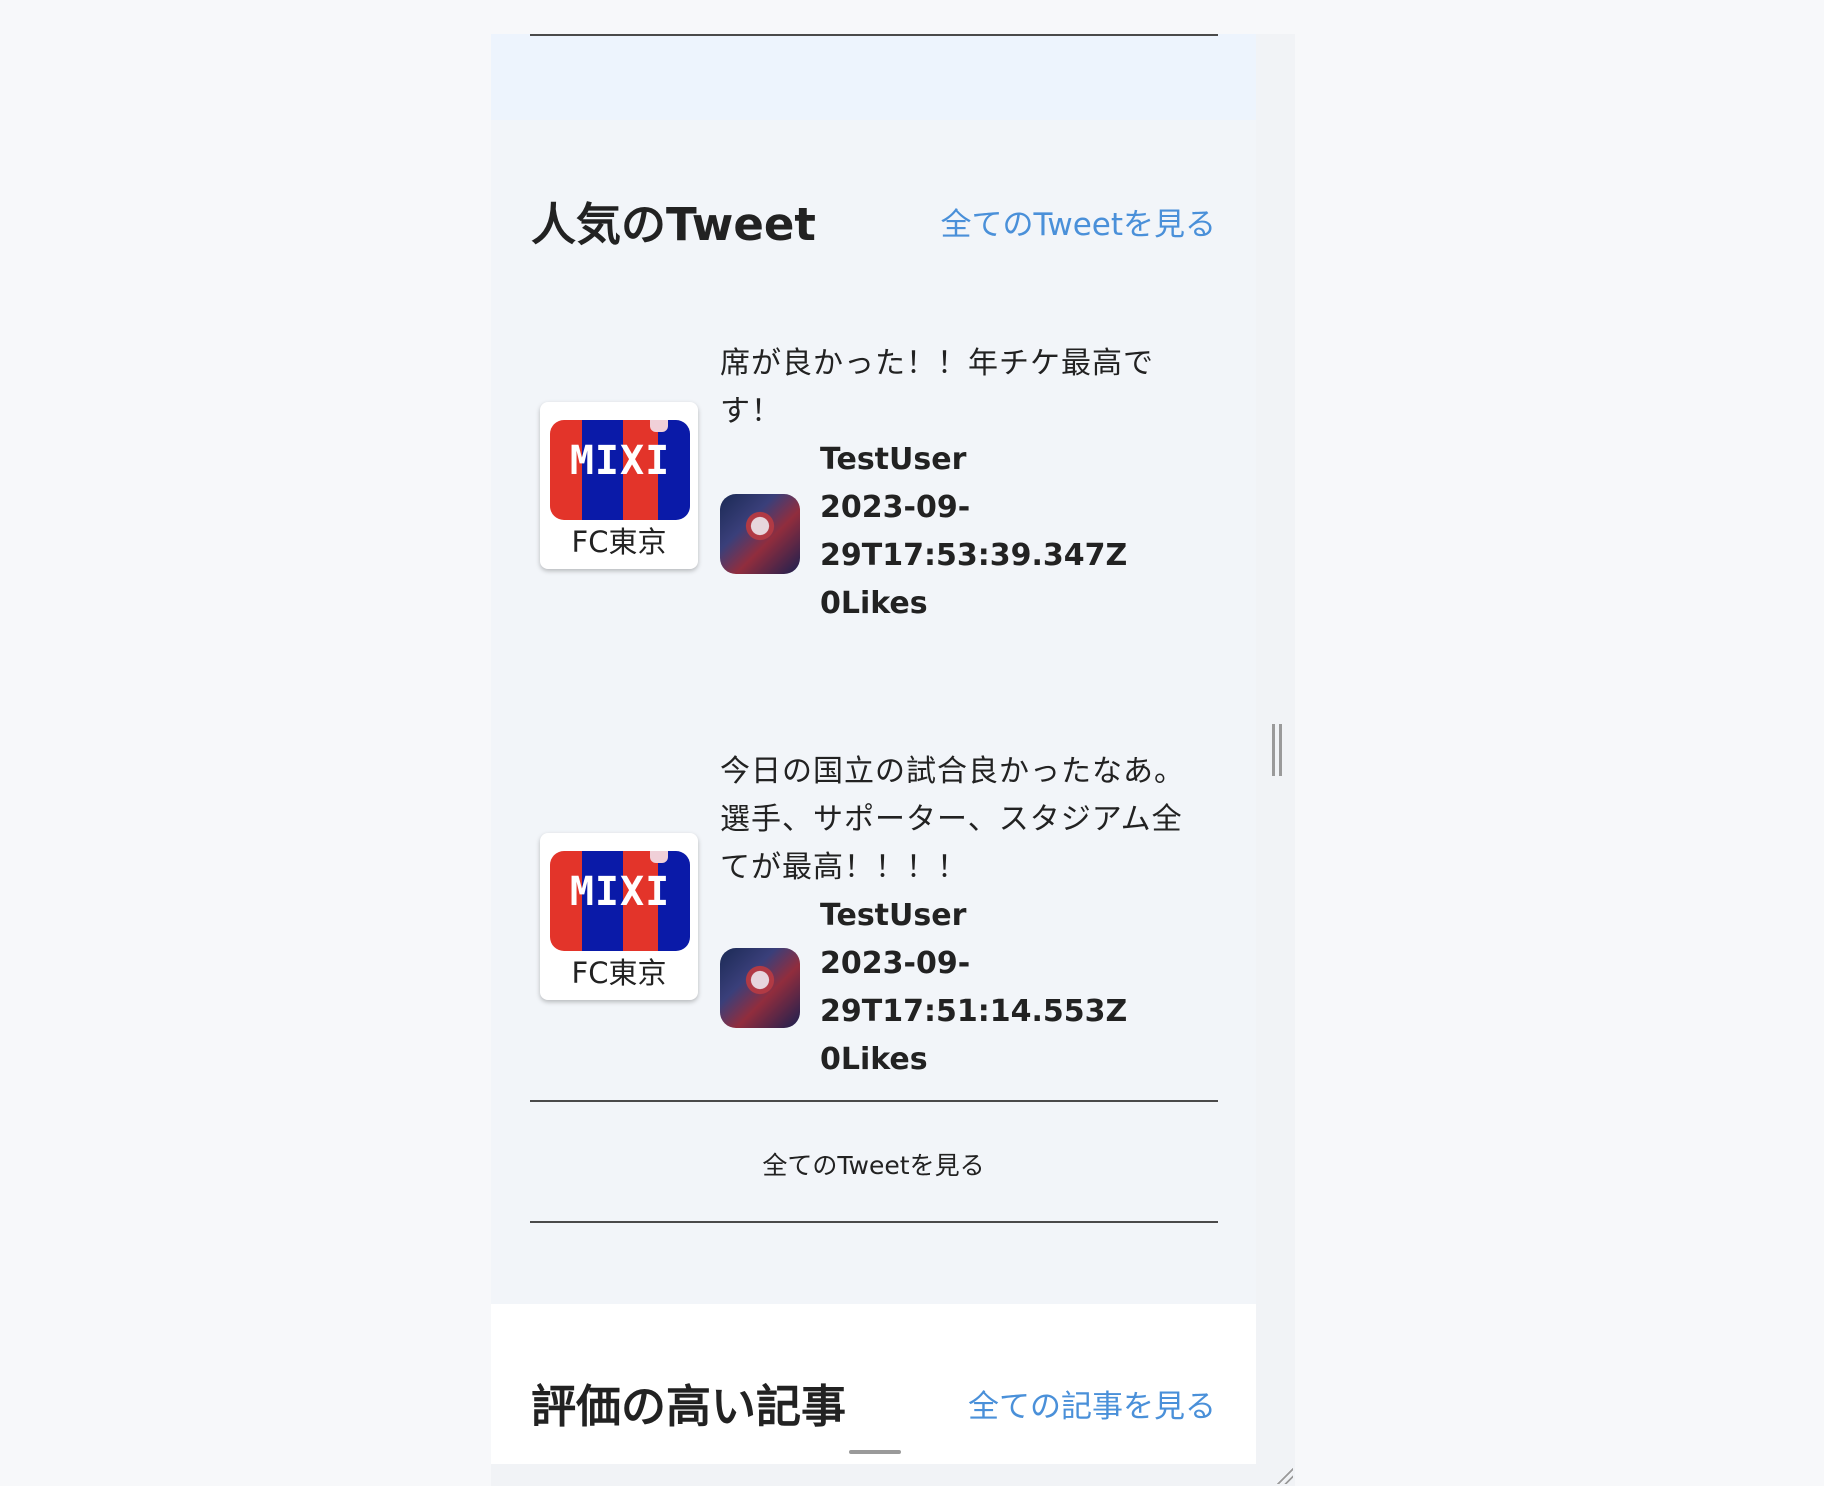  I want to click on all-tweets-footer-link: 全てのTweetを見る, so click(873, 1164).